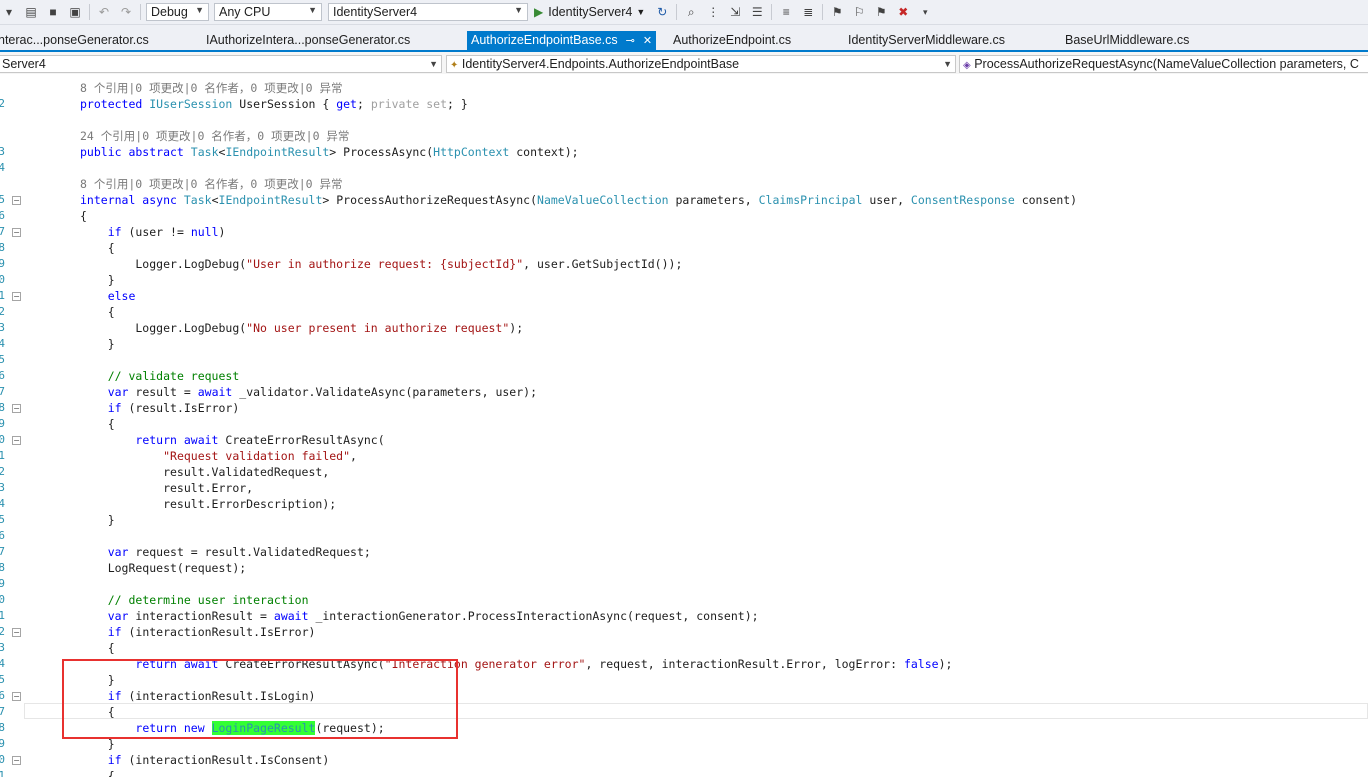  I want to click on save-all-icon: ▣, so click(75, 12).